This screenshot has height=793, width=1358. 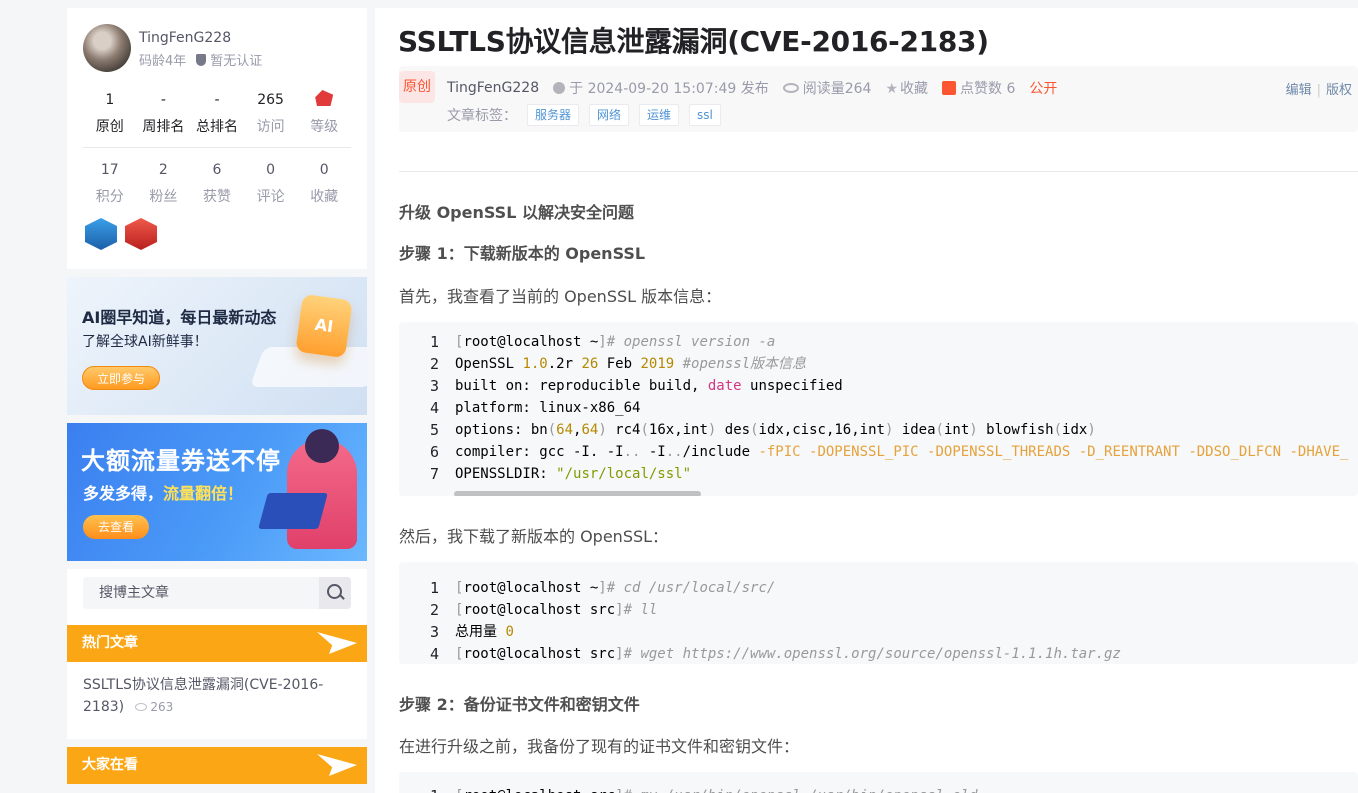 I want to click on ai-banner-title: AI圈早知道，每日最新动态, so click(x=179, y=317).